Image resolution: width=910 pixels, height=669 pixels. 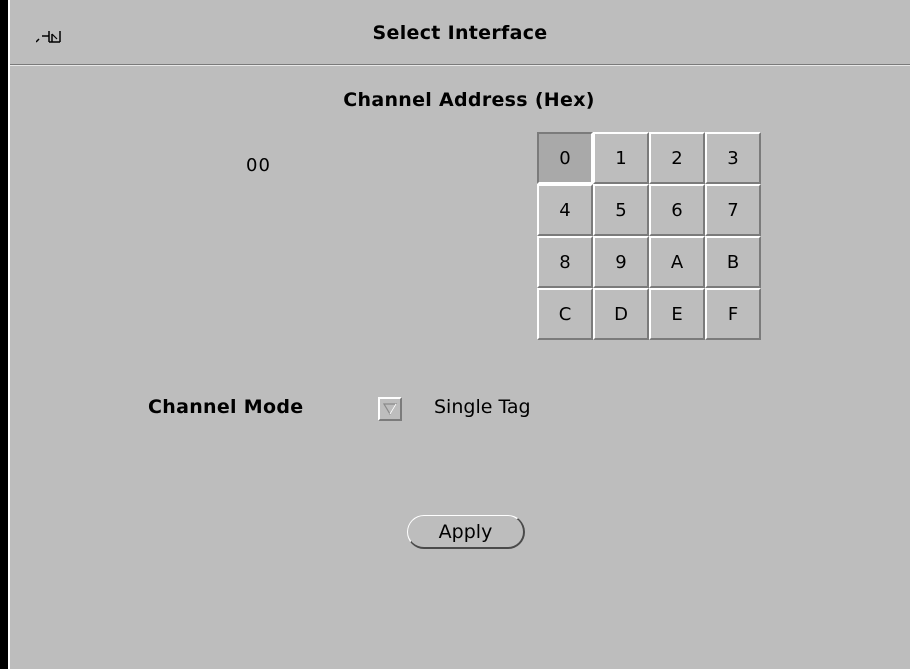 I want to click on channel-mode-label: Channel Mode, so click(x=226, y=407).